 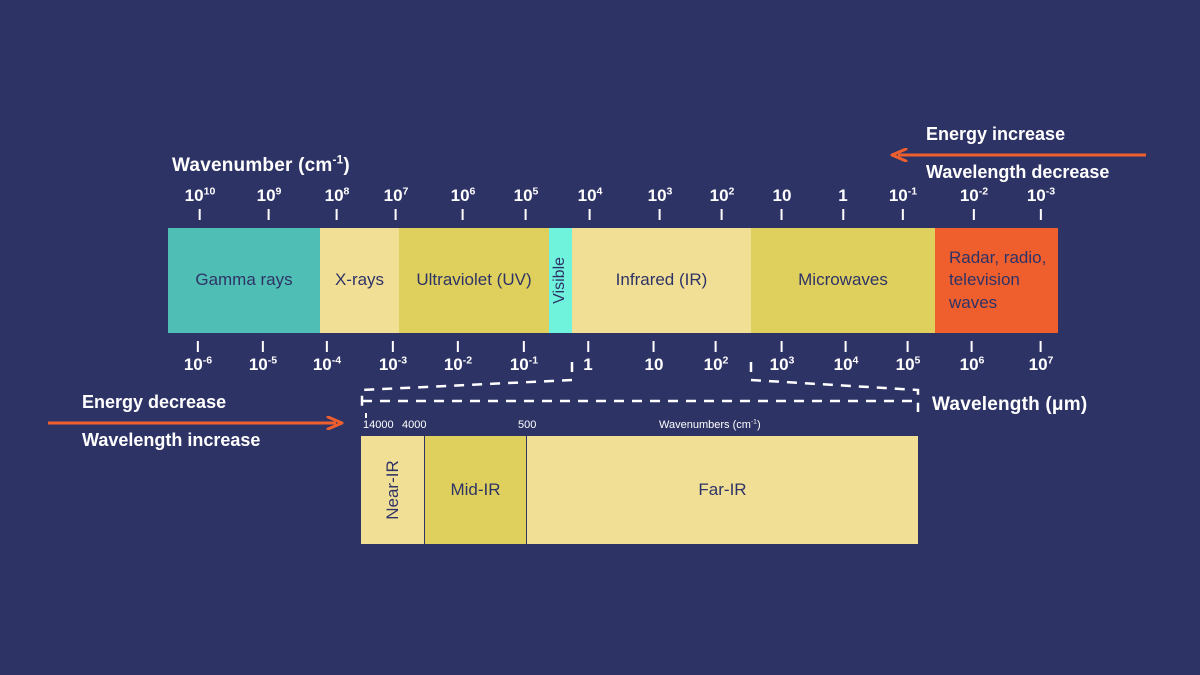 What do you see at coordinates (252, 165) in the screenshot?
I see `wavenumber-axis-title-base: Wavenumber (cm` at bounding box center [252, 165].